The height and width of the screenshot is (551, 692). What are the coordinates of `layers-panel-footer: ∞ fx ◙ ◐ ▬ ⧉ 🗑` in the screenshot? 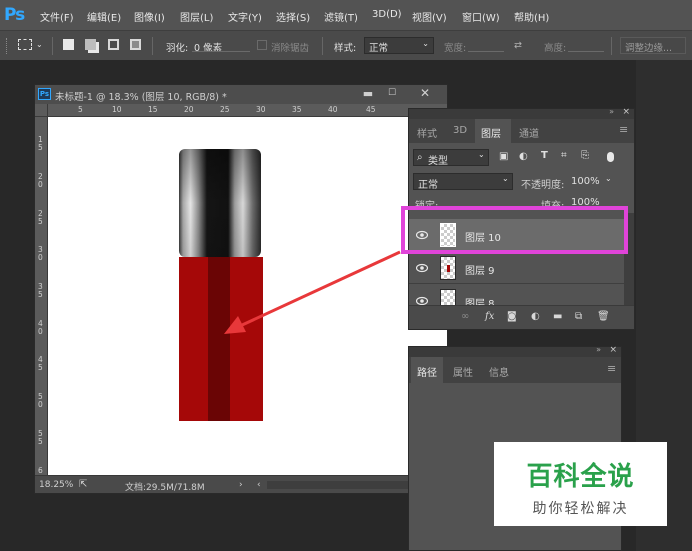 It's located at (521, 317).